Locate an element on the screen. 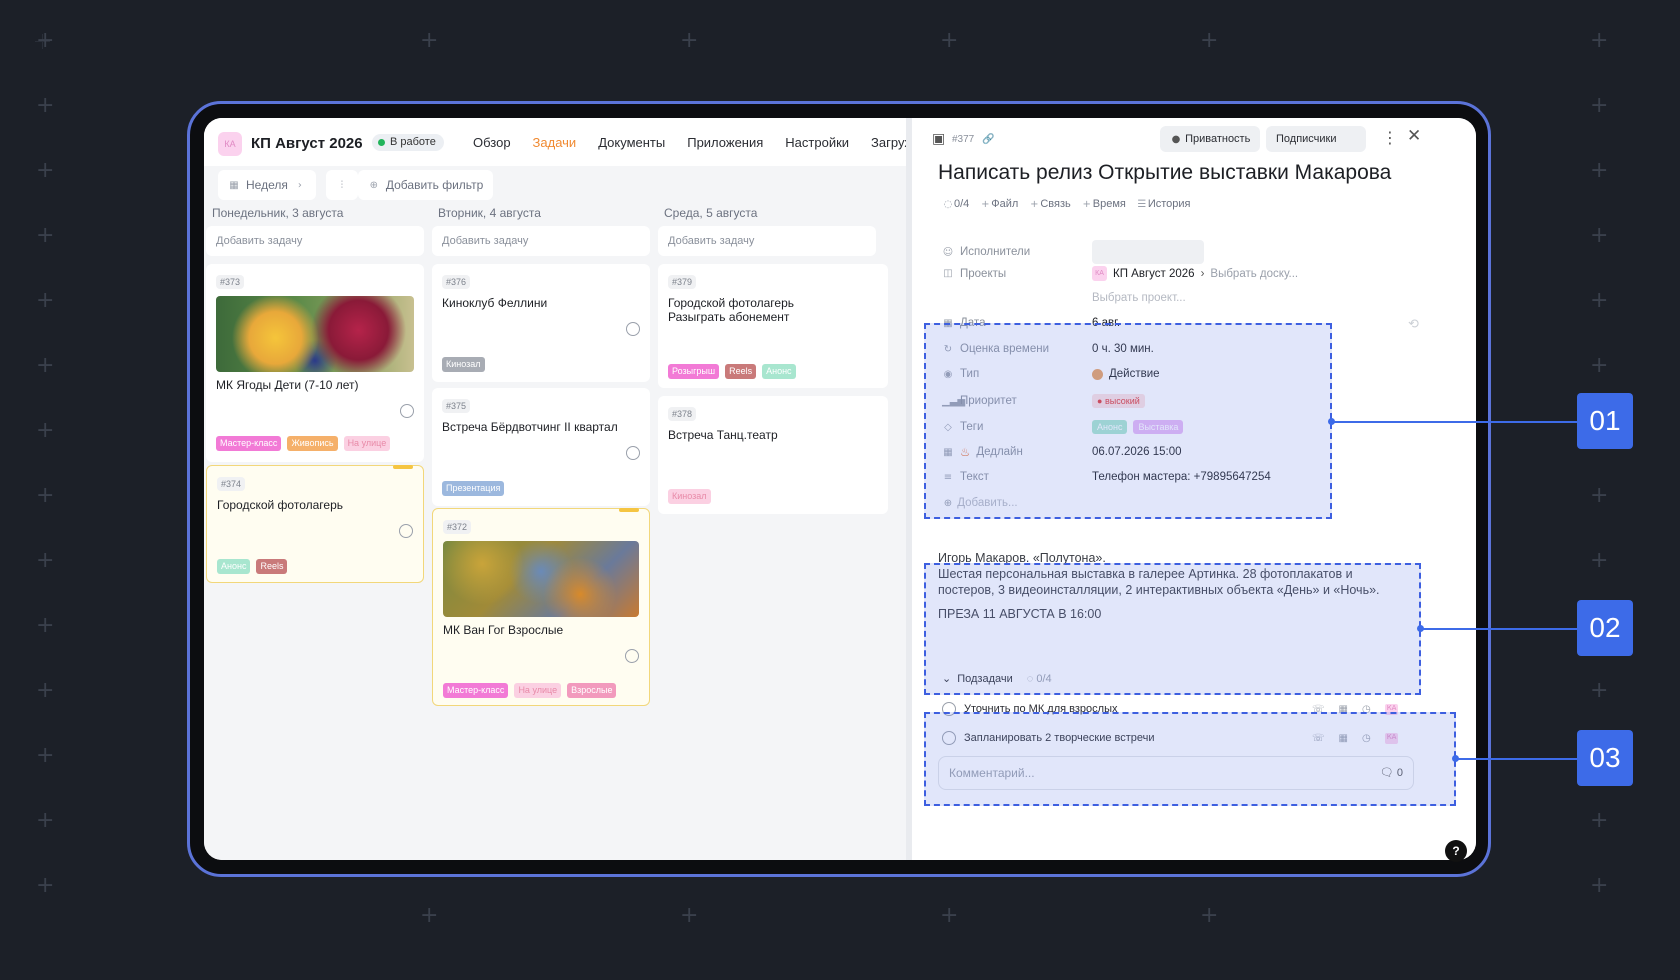  add-filter-button: ⊕ Добавить фильтр is located at coordinates (425, 185).